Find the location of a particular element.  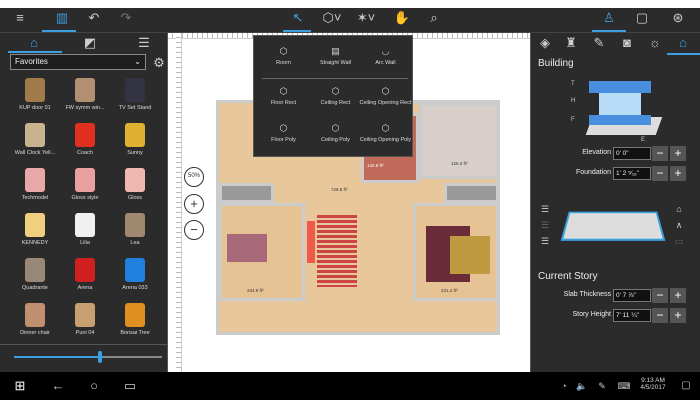

notifications-icon: ▢ is located at coordinates (686, 386).